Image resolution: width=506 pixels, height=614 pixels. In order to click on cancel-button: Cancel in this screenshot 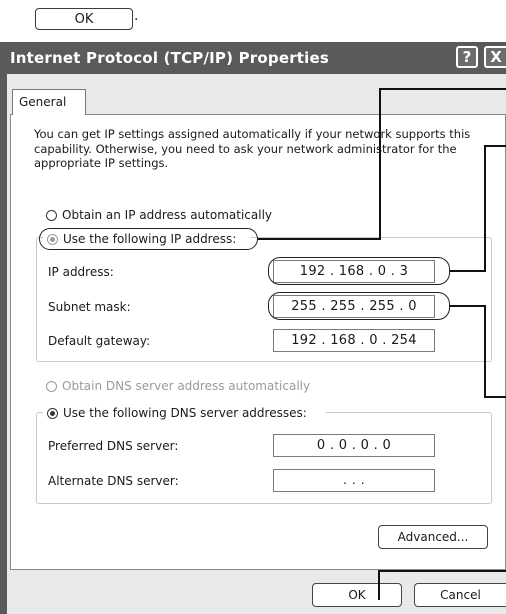, I will do `click(460, 595)`.